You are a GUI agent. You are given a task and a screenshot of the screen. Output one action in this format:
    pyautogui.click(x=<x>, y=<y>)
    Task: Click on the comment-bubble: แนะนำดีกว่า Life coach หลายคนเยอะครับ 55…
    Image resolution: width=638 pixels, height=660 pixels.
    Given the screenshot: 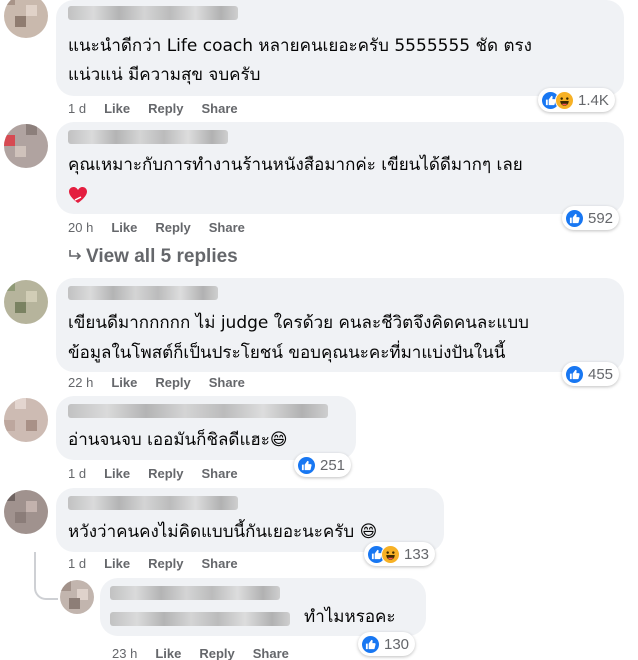 What is the action you would take?
    pyautogui.click(x=340, y=48)
    